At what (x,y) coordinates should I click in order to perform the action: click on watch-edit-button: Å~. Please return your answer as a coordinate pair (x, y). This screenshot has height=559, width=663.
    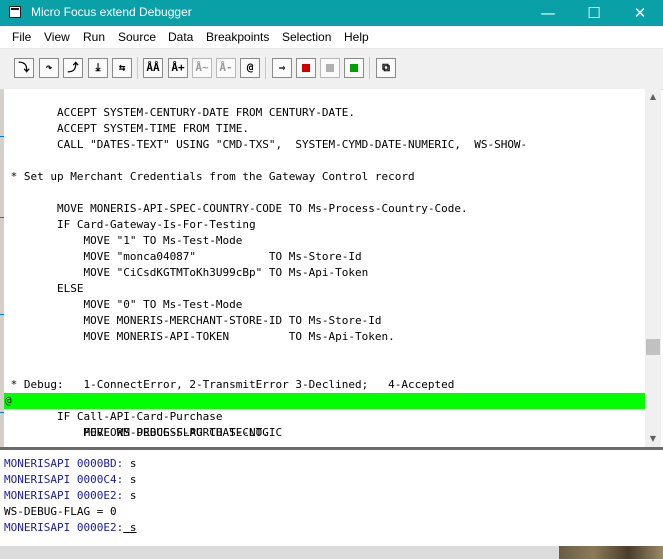
    Looking at the image, I should click on (202, 68).